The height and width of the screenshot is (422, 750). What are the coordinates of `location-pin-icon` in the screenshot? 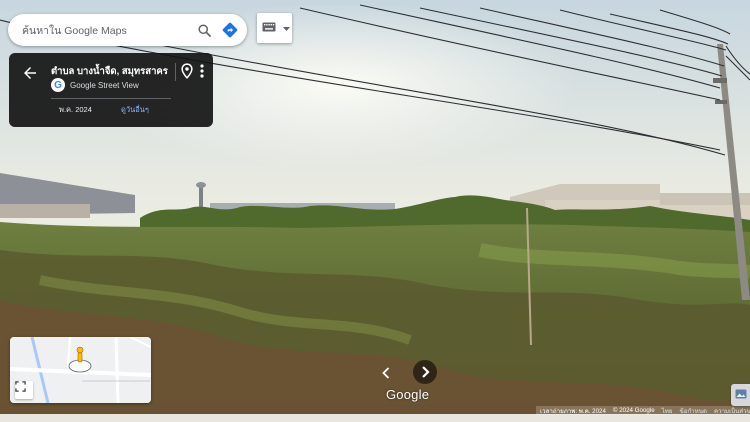 It's located at (187, 71).